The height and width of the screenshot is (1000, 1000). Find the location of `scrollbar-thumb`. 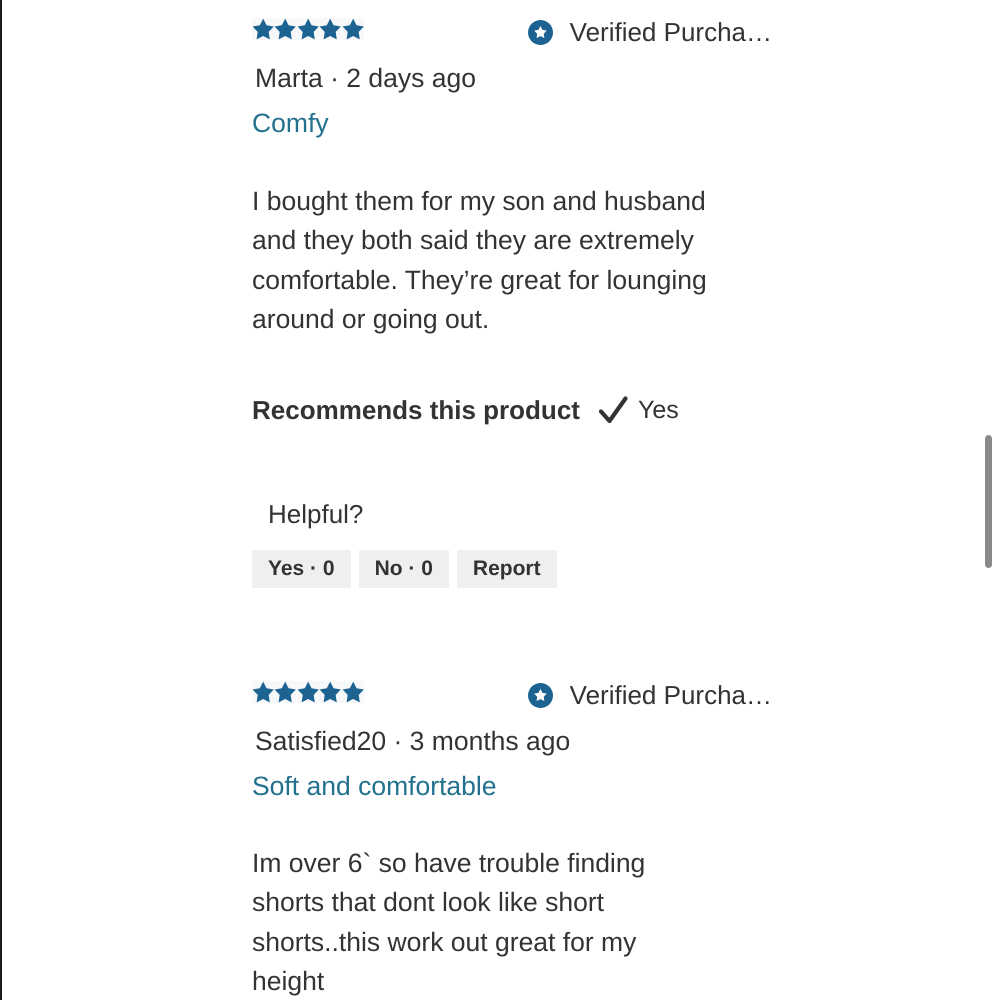

scrollbar-thumb is located at coordinates (988, 501).